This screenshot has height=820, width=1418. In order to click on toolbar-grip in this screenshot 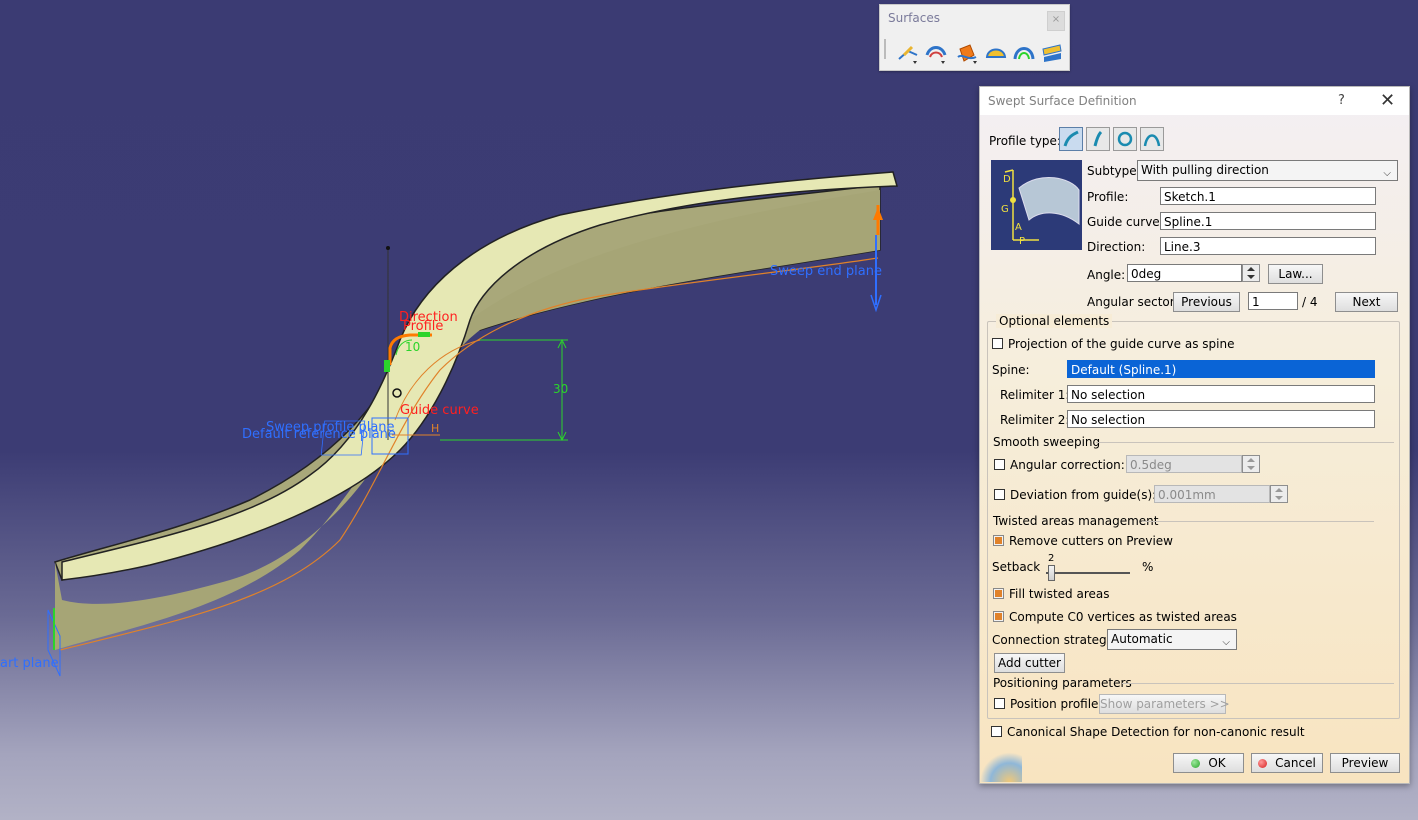, I will do `click(885, 49)`.